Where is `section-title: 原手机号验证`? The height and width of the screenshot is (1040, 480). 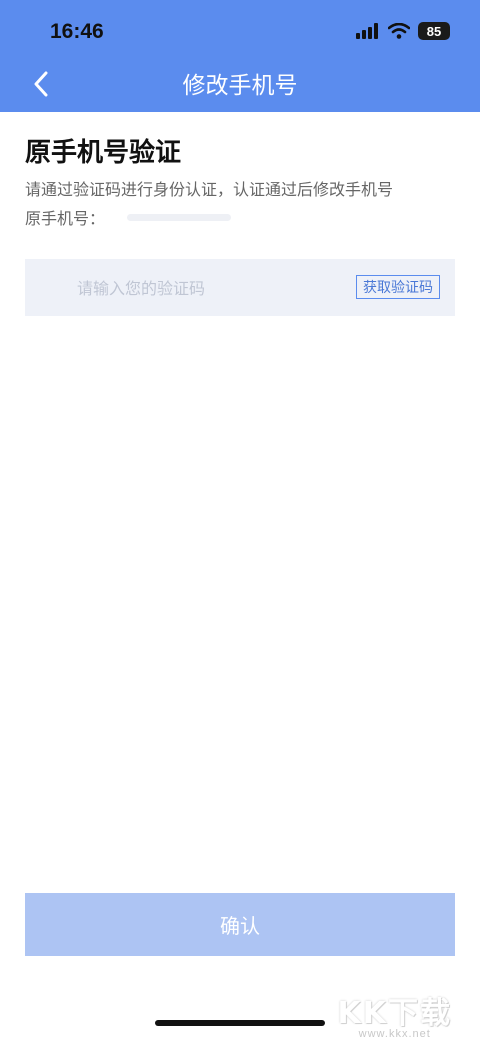 section-title: 原手机号验证 is located at coordinates (103, 153).